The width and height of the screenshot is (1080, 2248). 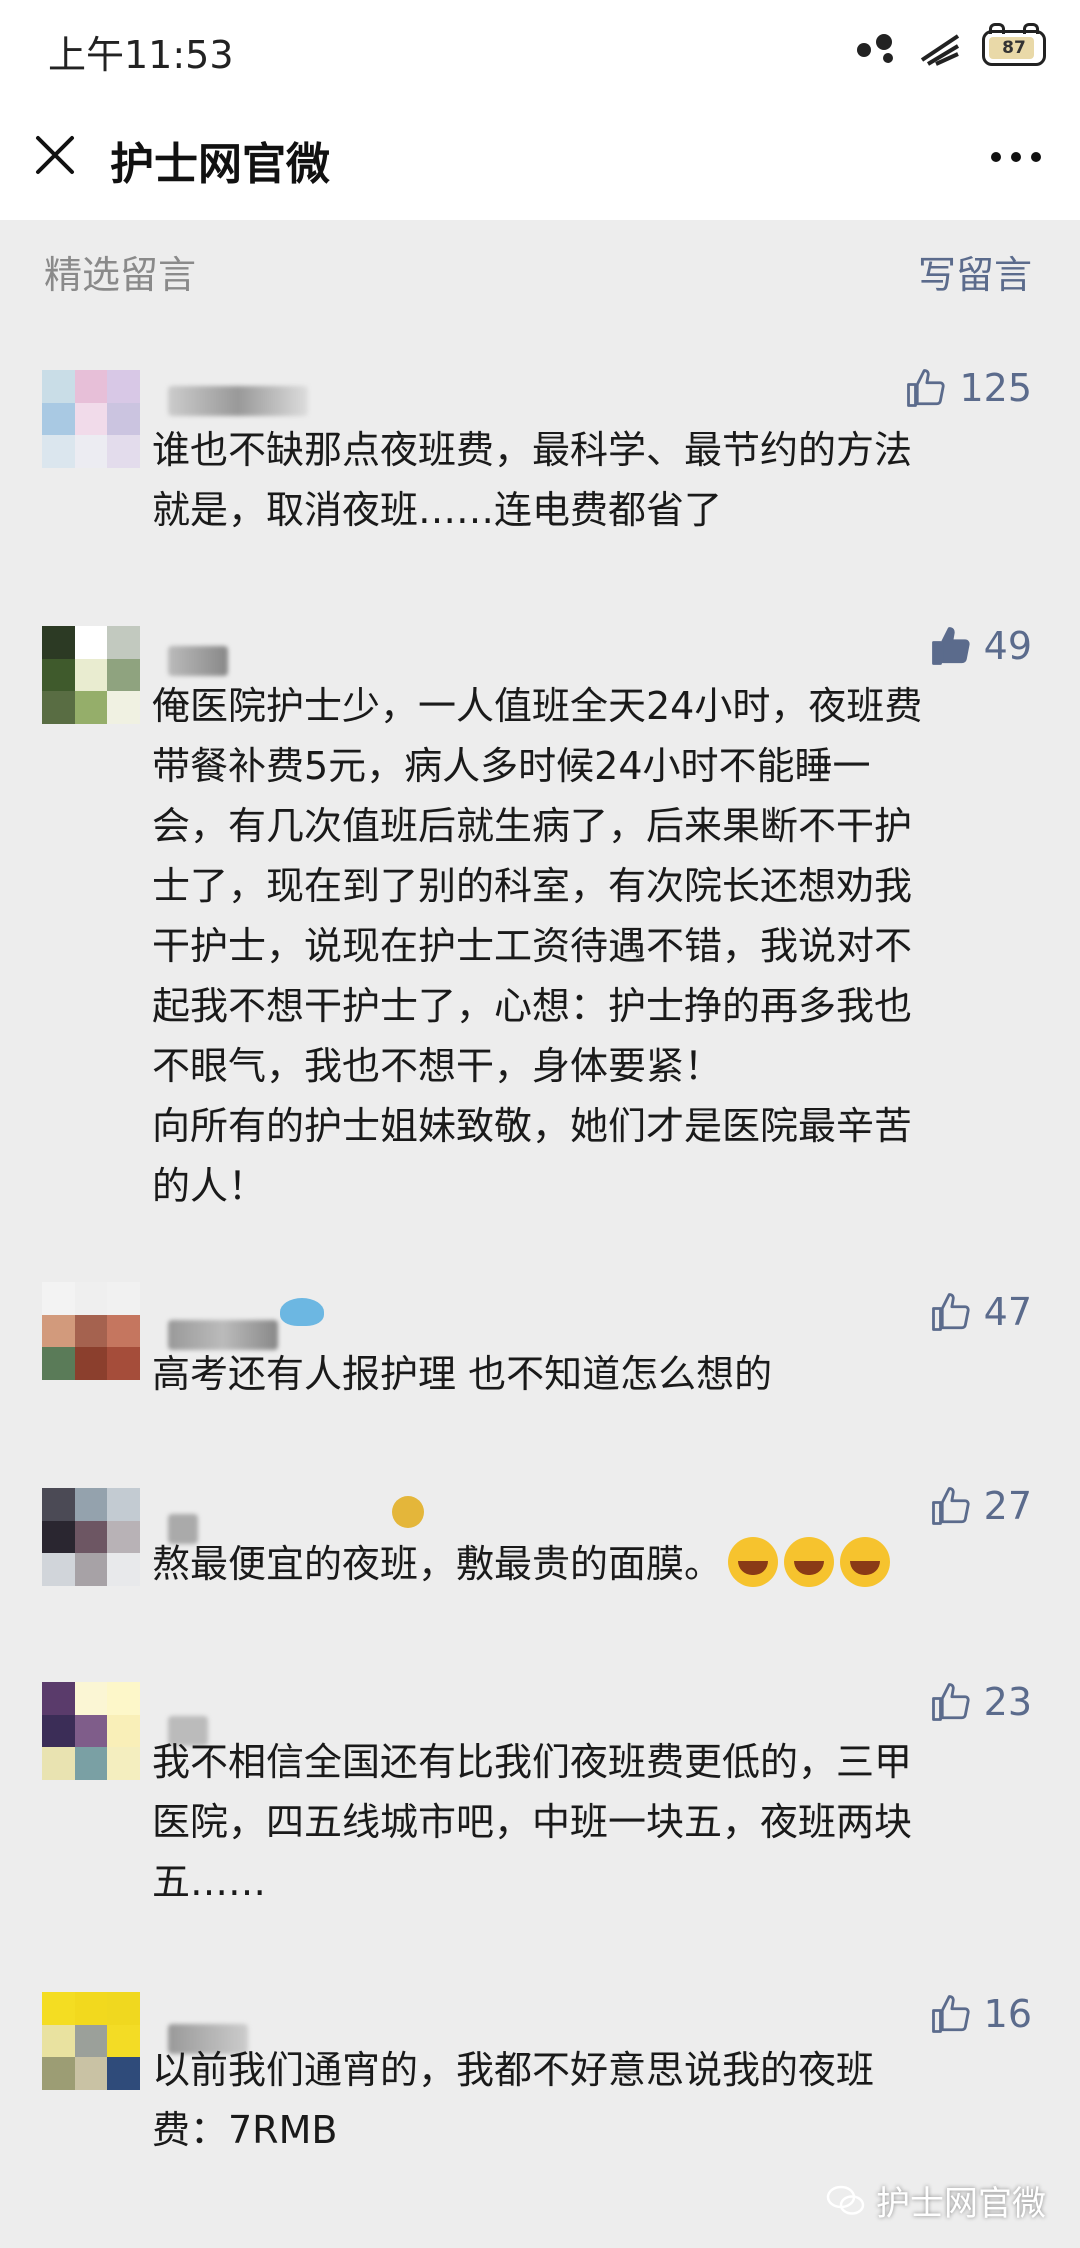 I want to click on comment-text: 熬最便宜的夜班，敷最贵的面膜。, so click(x=592, y=1564).